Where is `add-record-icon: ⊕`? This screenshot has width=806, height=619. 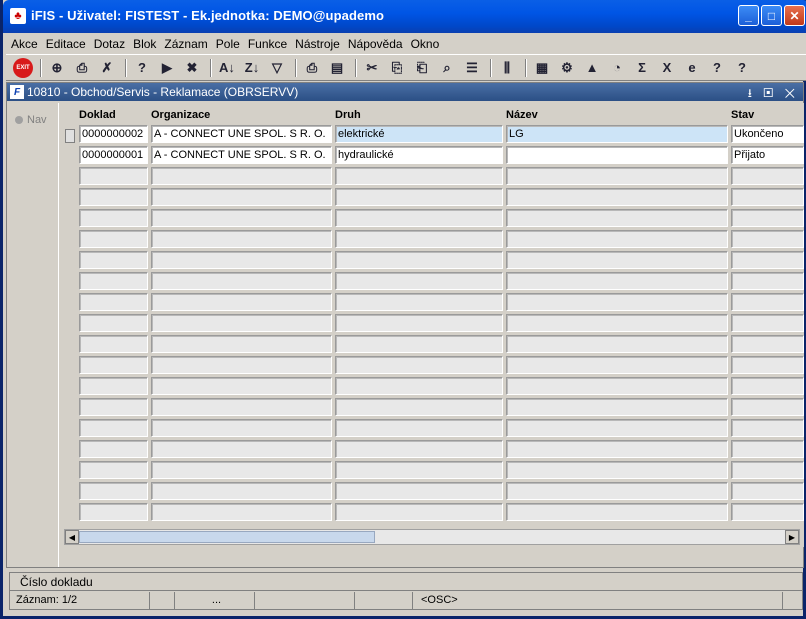
add-record-icon: ⊕ is located at coordinates (57, 68).